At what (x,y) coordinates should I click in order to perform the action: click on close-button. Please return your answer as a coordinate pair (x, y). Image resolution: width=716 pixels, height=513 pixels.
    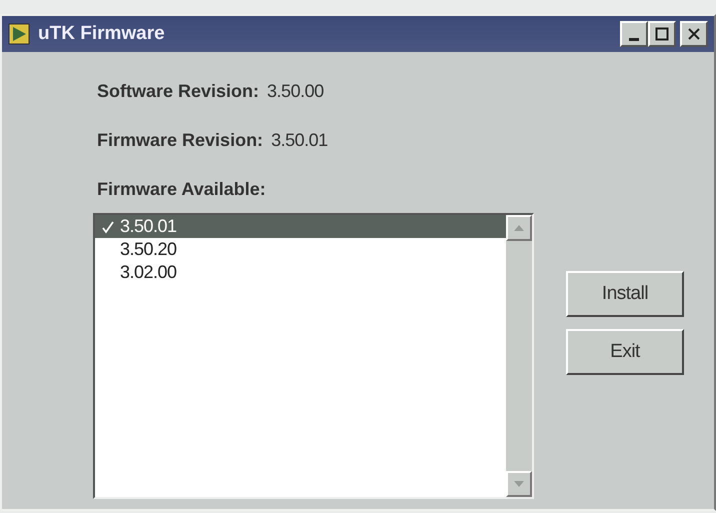
    Looking at the image, I should click on (694, 34).